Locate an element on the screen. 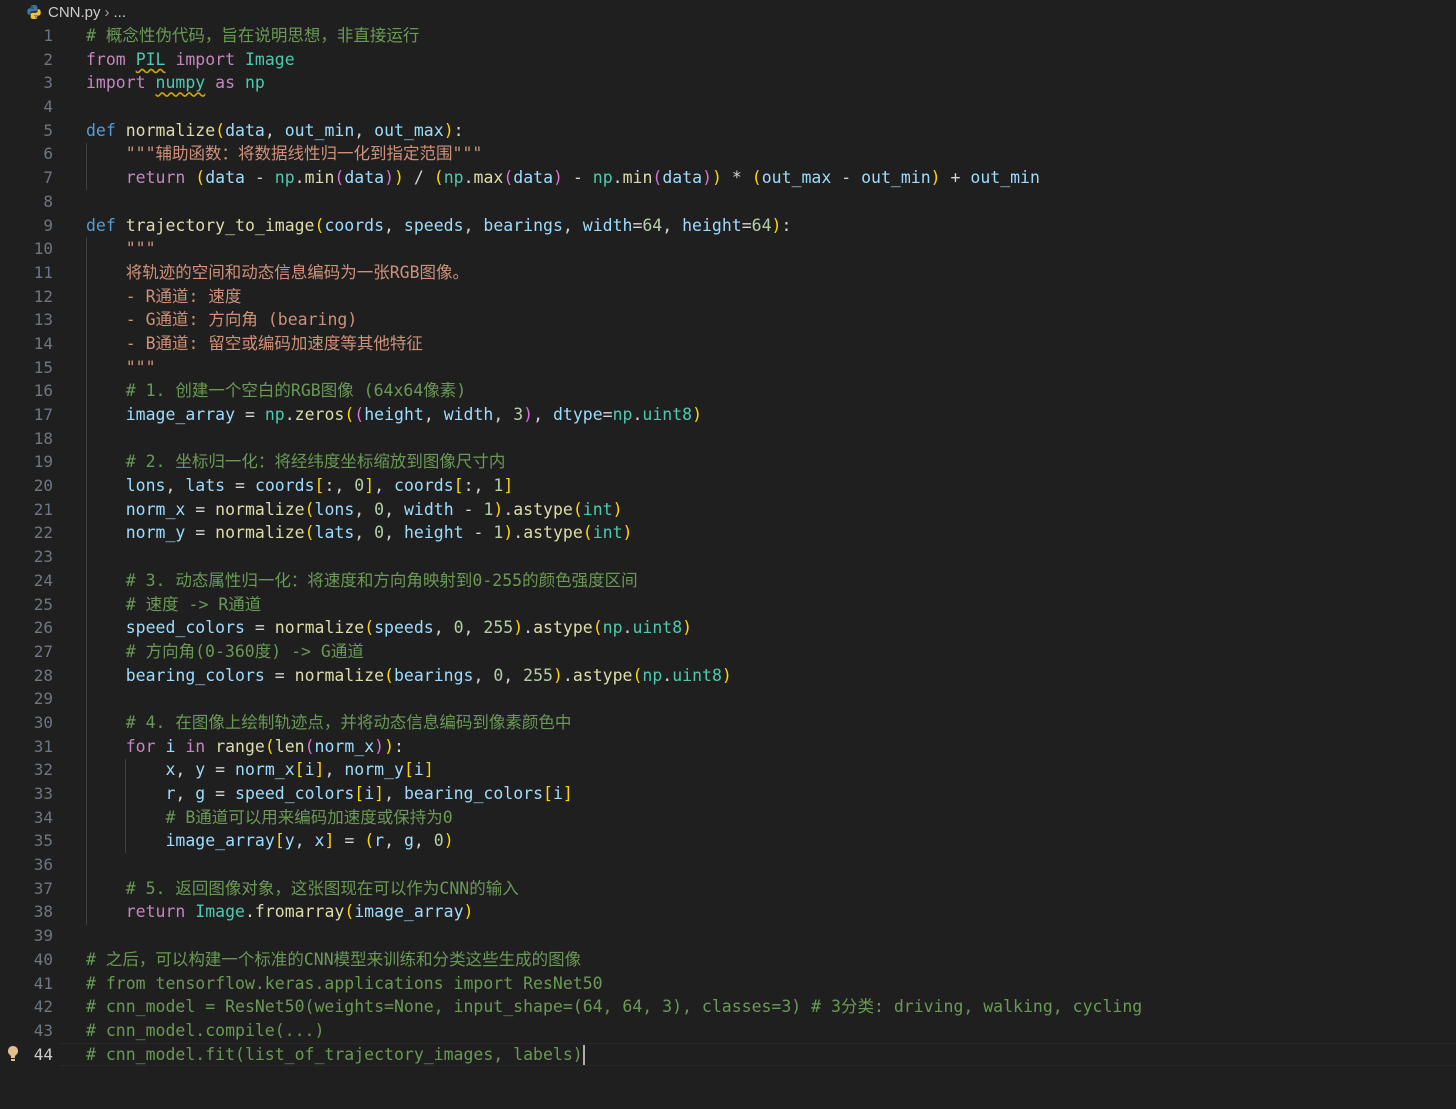 The height and width of the screenshot is (1109, 1456). line-number: 11 is located at coordinates (43, 272).